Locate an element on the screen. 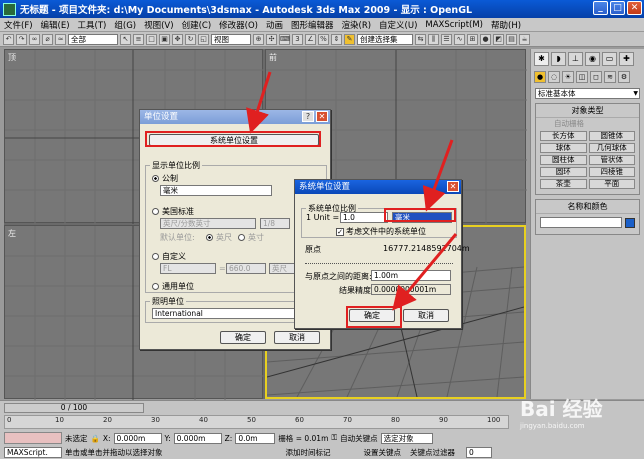  create-tab-icon: ✱ is located at coordinates (541, 59).